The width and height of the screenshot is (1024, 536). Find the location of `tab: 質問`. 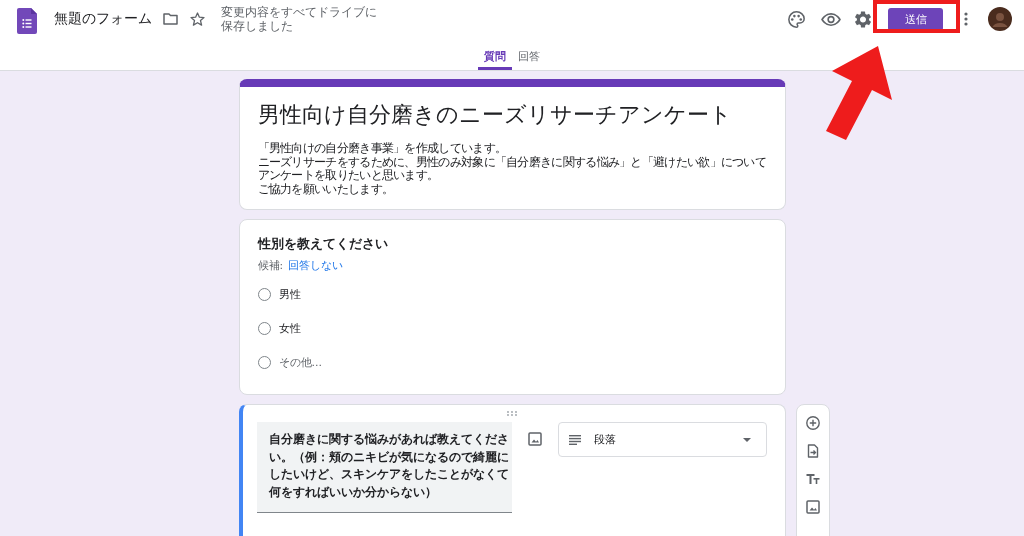

tab: 質問 is located at coordinates (495, 54).